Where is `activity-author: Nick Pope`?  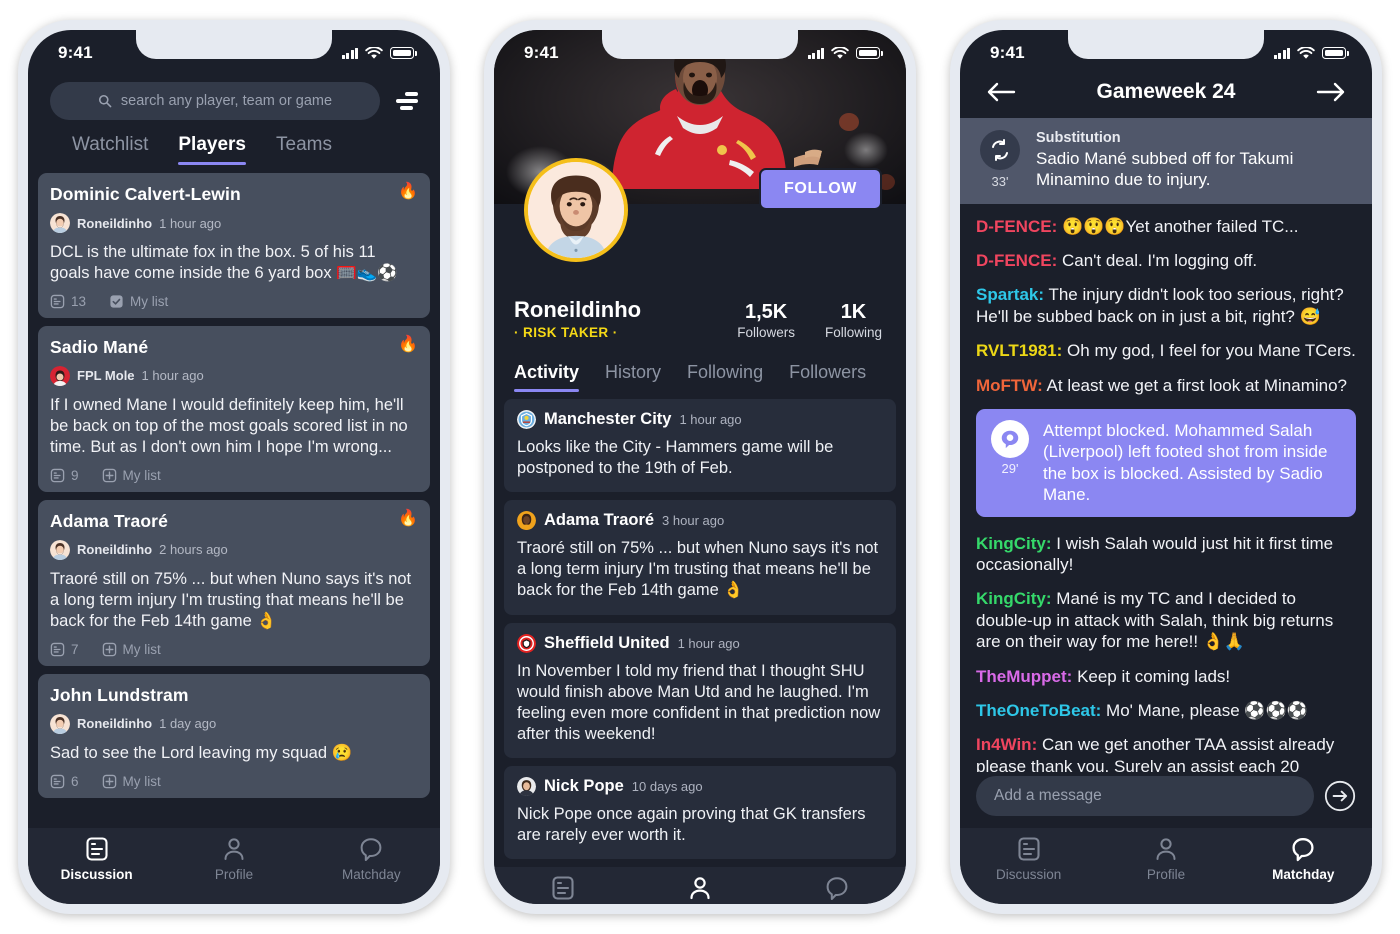 activity-author: Nick Pope is located at coordinates (584, 786).